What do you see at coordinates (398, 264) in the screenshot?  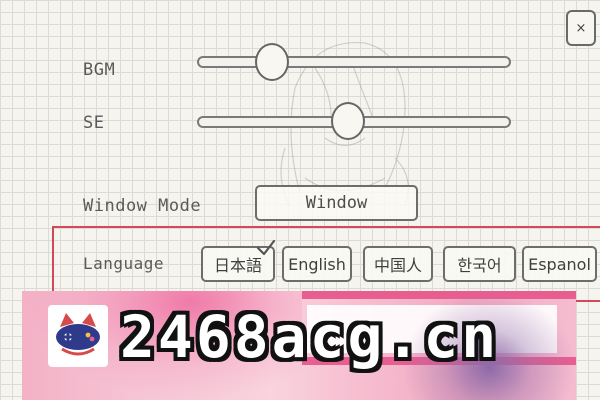 I see `language-option-chinese: 中国人` at bounding box center [398, 264].